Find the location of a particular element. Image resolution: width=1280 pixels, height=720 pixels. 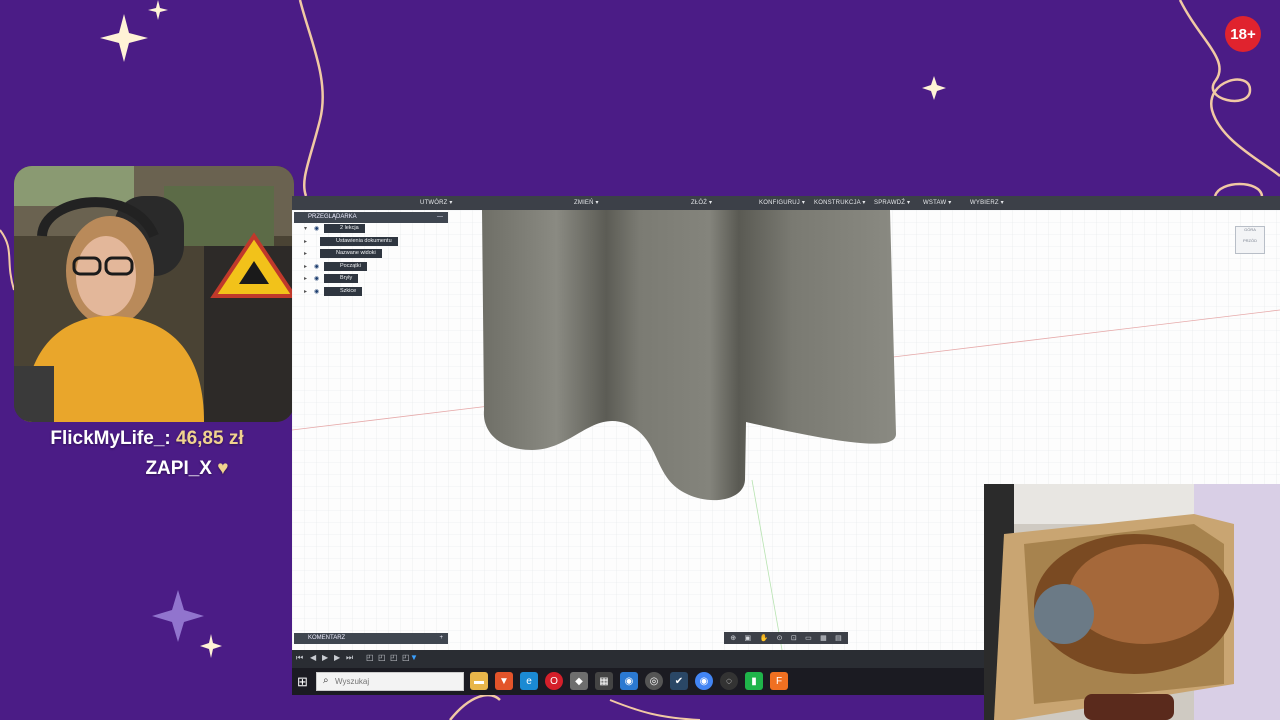

menu-inspect: SPRAWDŹ ▾ is located at coordinates (892, 202).